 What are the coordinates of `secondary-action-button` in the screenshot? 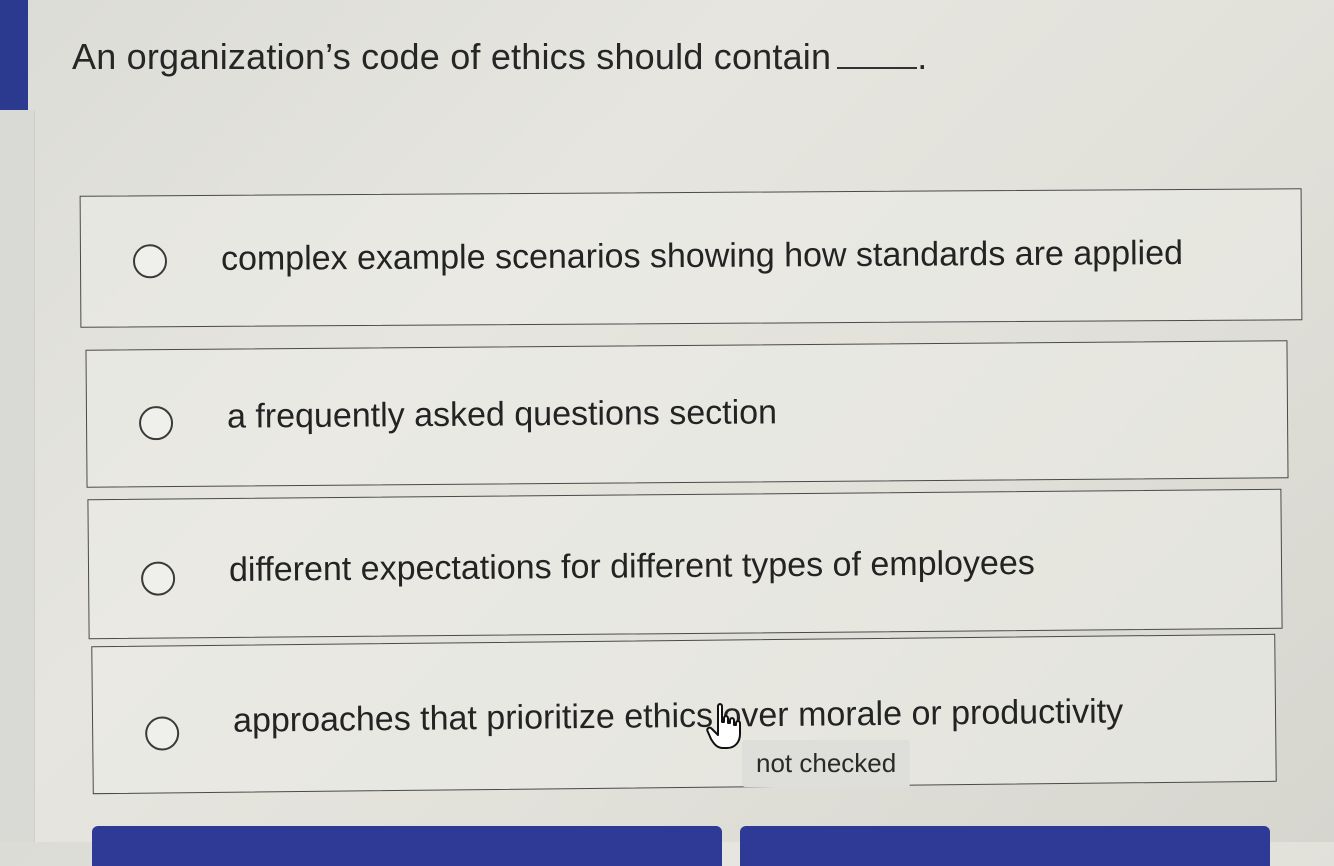 It's located at (1005, 846).